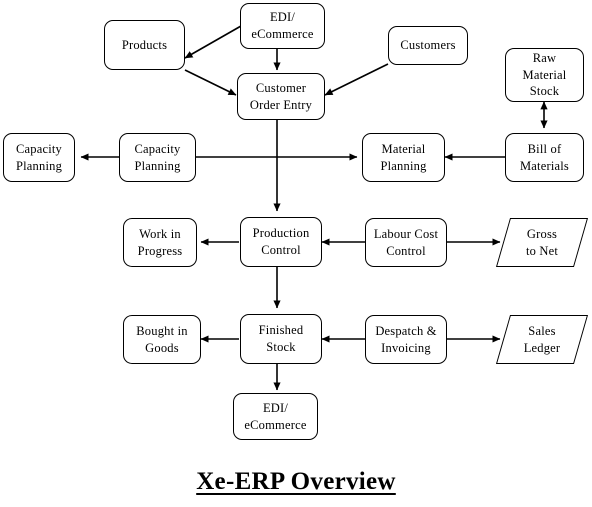 The width and height of the screenshot is (592, 507). I want to click on node-production-control: Production Control, so click(281, 242).